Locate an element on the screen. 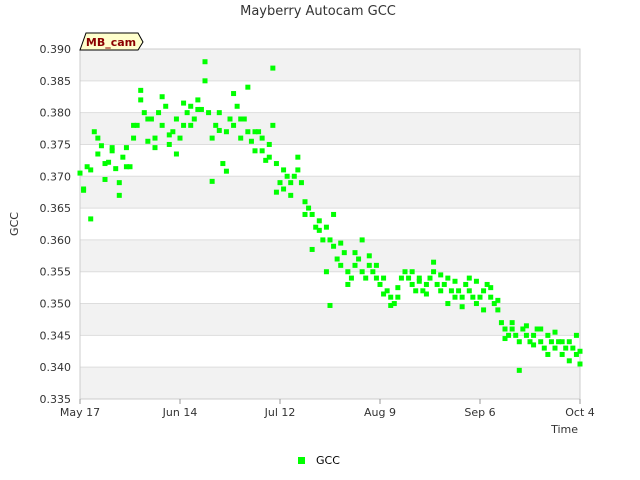 The width and height of the screenshot is (640, 480). y-tick-label: 0.355 is located at coordinates (56, 272).